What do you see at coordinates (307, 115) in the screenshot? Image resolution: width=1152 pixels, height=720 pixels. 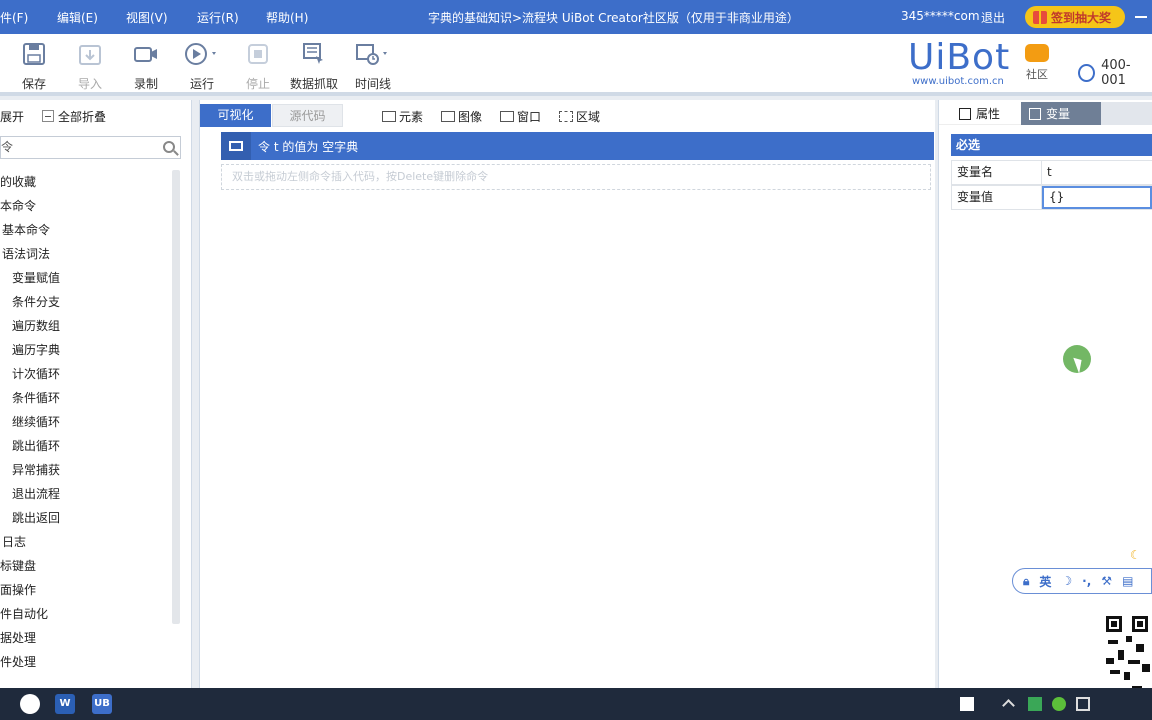 I see `tab-source: 源代码` at bounding box center [307, 115].